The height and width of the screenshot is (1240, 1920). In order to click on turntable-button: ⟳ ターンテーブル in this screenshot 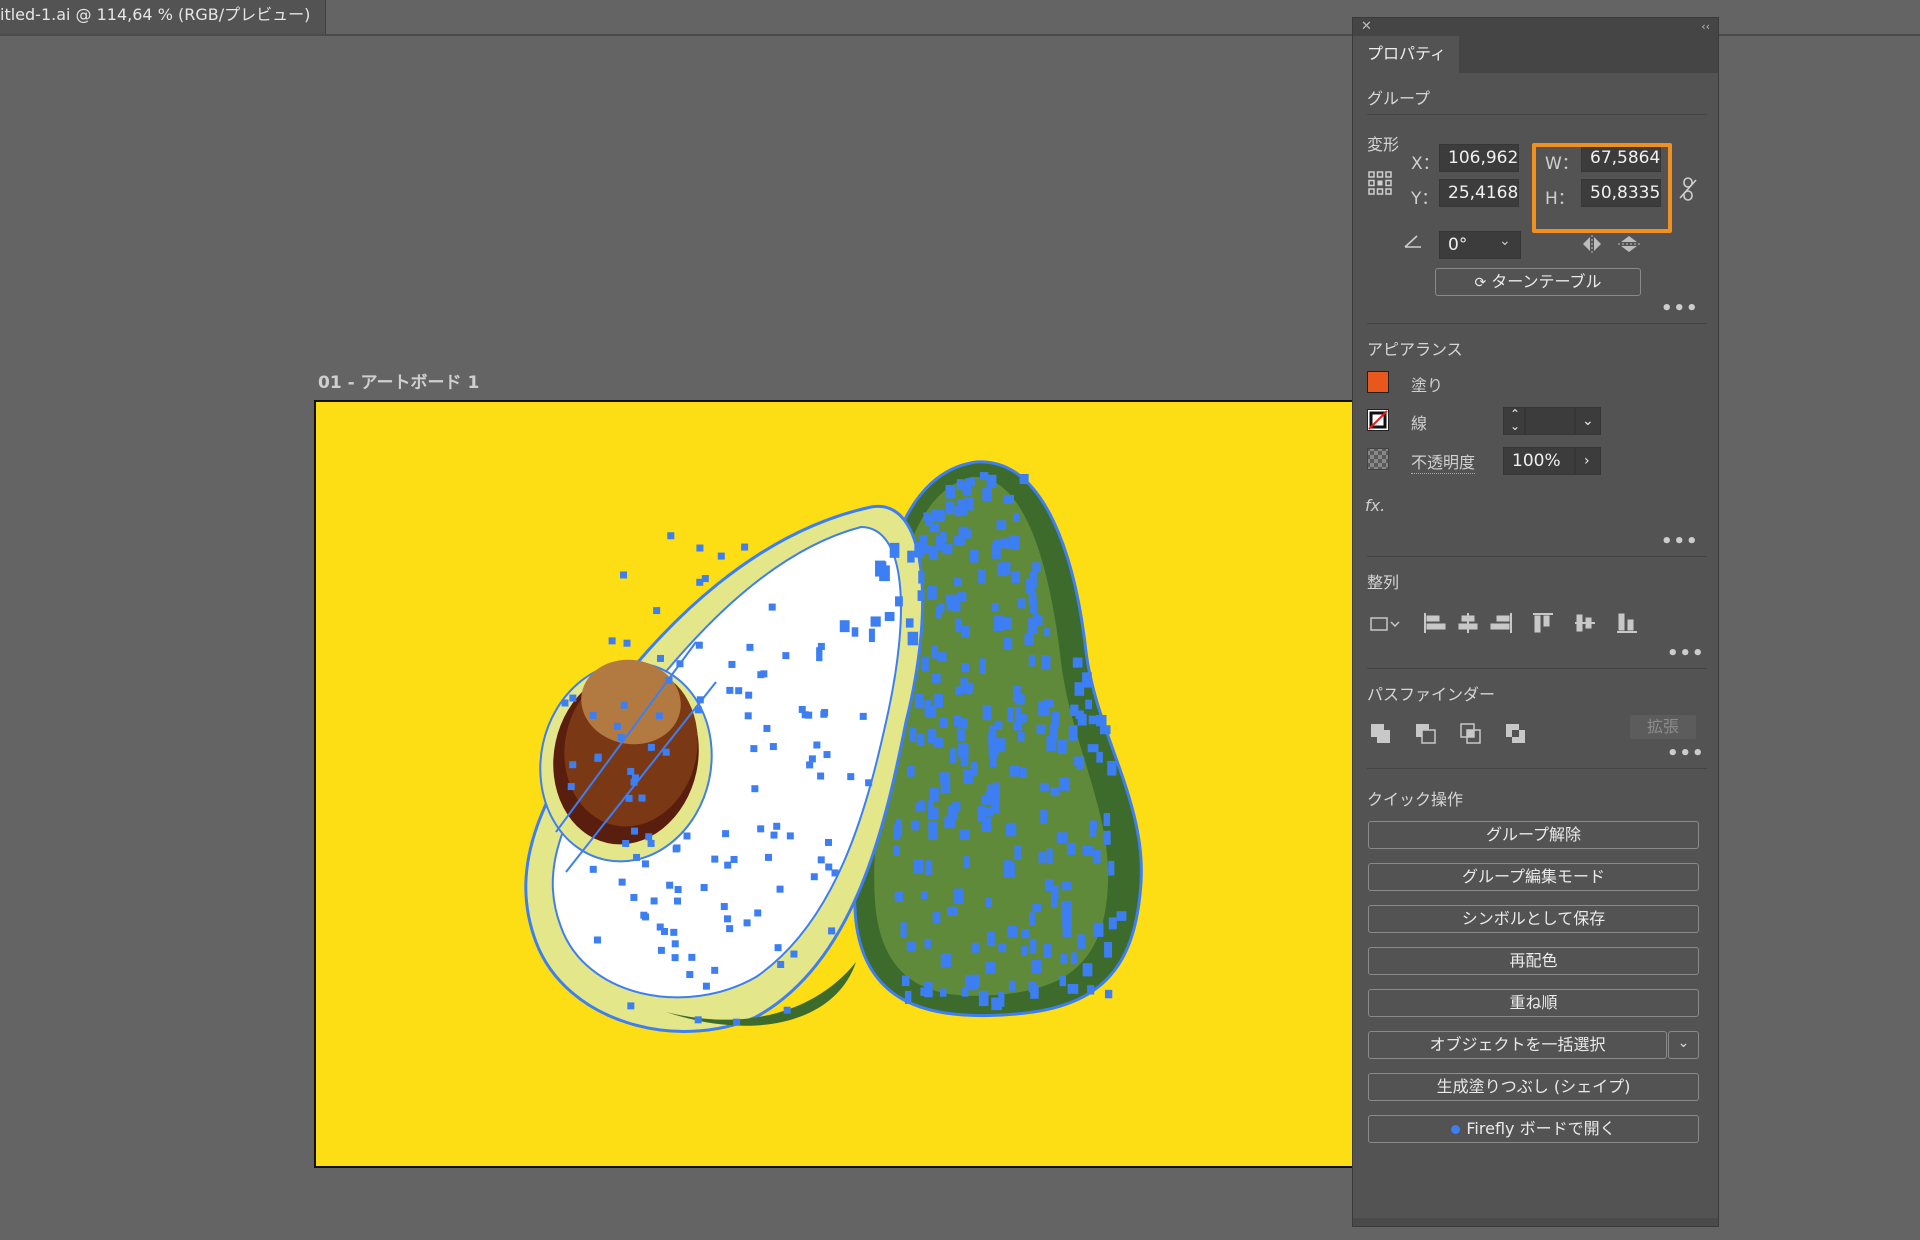, I will do `click(1538, 282)`.